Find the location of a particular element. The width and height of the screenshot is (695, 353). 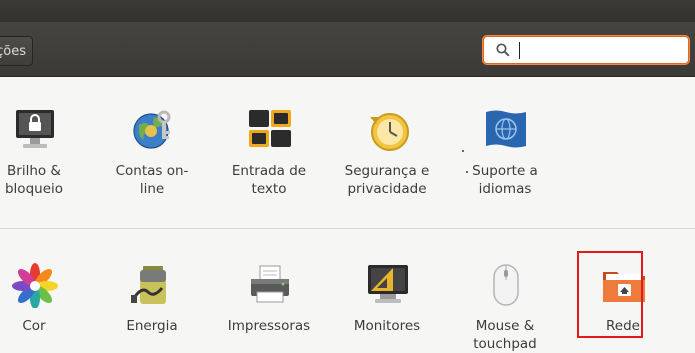

settings-item-brightness-lock: Brilho & bloqueio is located at coordinates (42, 152).